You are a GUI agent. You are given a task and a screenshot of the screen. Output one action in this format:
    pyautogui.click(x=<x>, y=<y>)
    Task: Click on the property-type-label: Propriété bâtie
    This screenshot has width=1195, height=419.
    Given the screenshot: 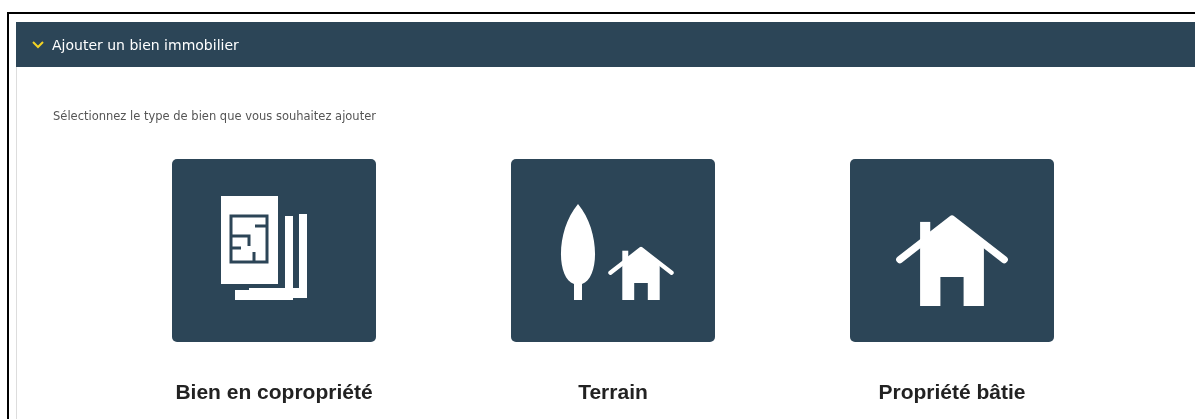 What is the action you would take?
    pyautogui.click(x=952, y=392)
    